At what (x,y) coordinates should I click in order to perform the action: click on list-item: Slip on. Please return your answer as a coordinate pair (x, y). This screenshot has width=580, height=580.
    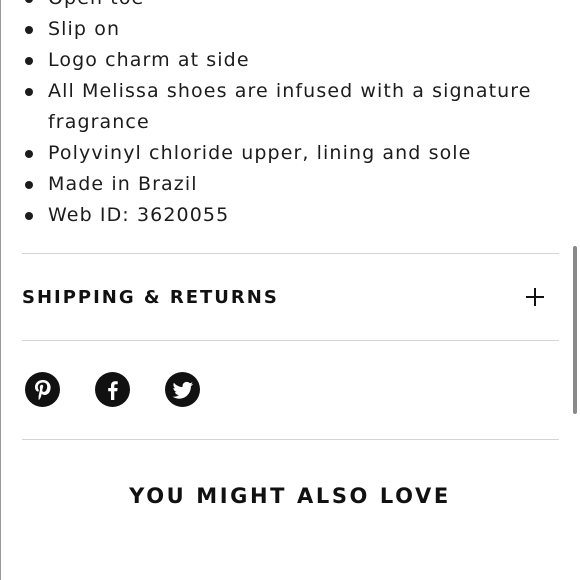
    Looking at the image, I should click on (274, 29).